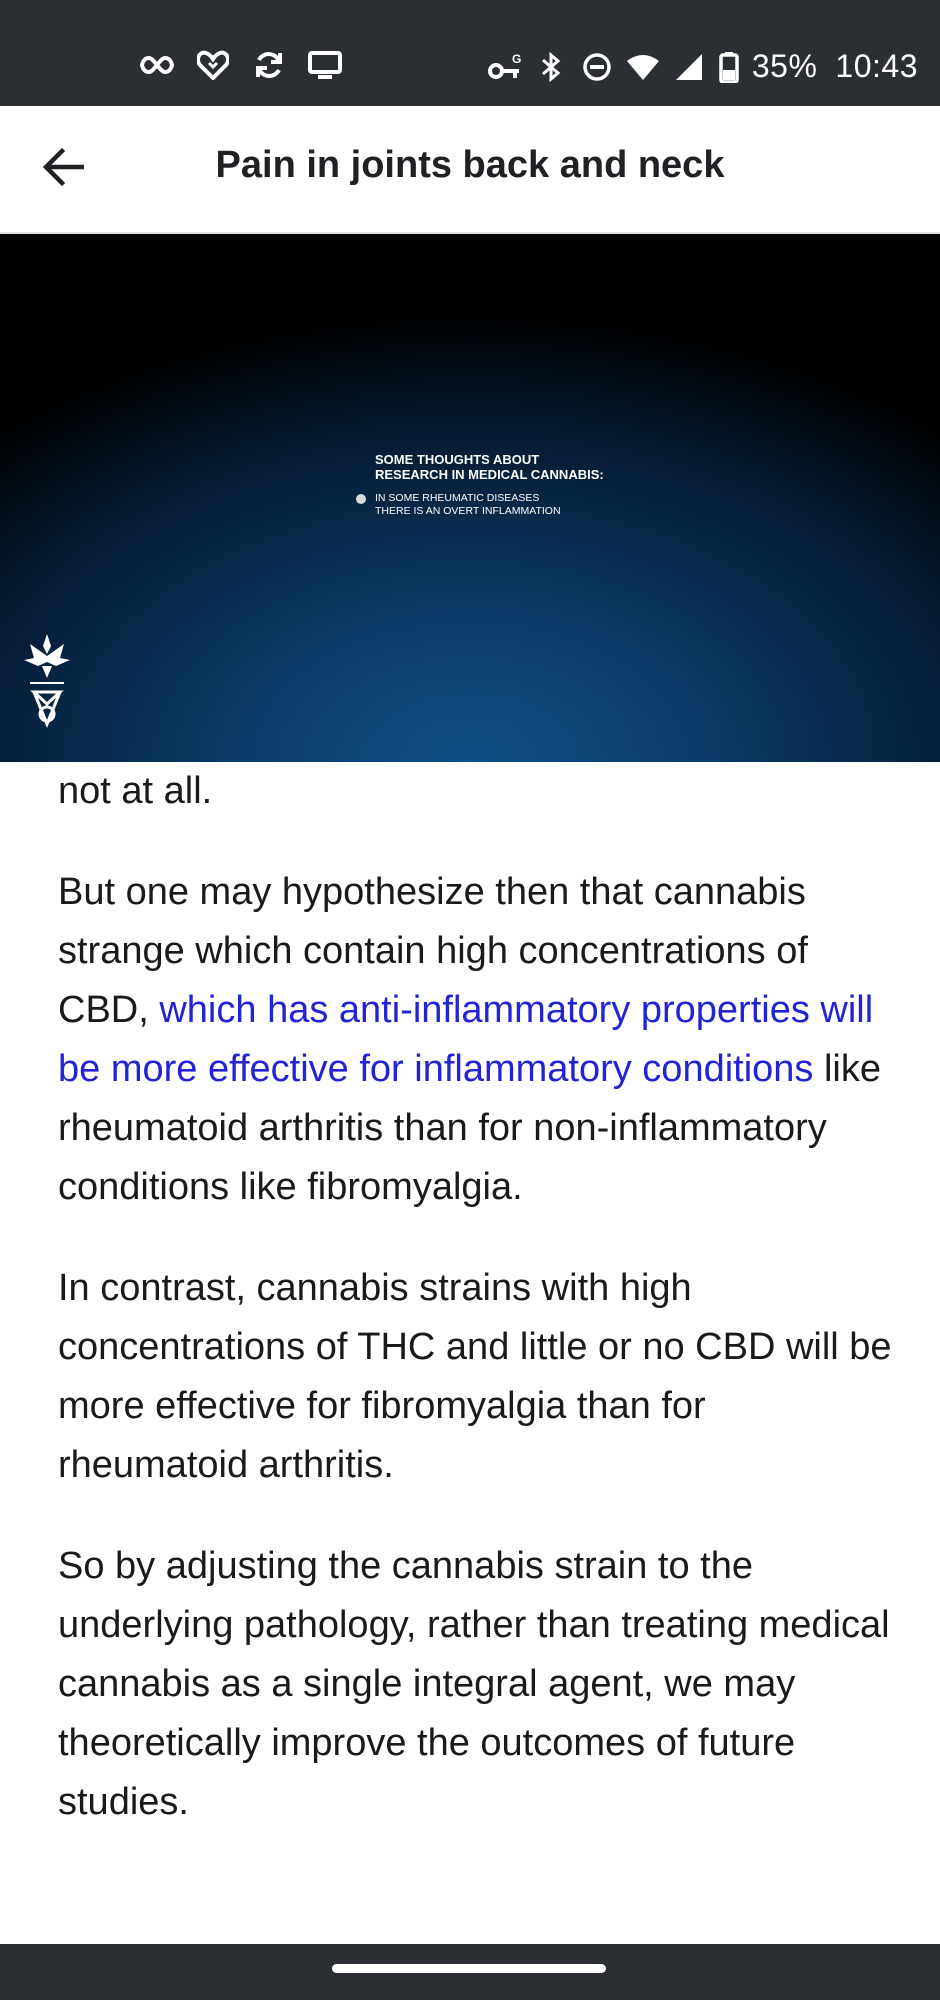  I want to click on app-bar: Pain in joints back and neck, so click(470, 170).